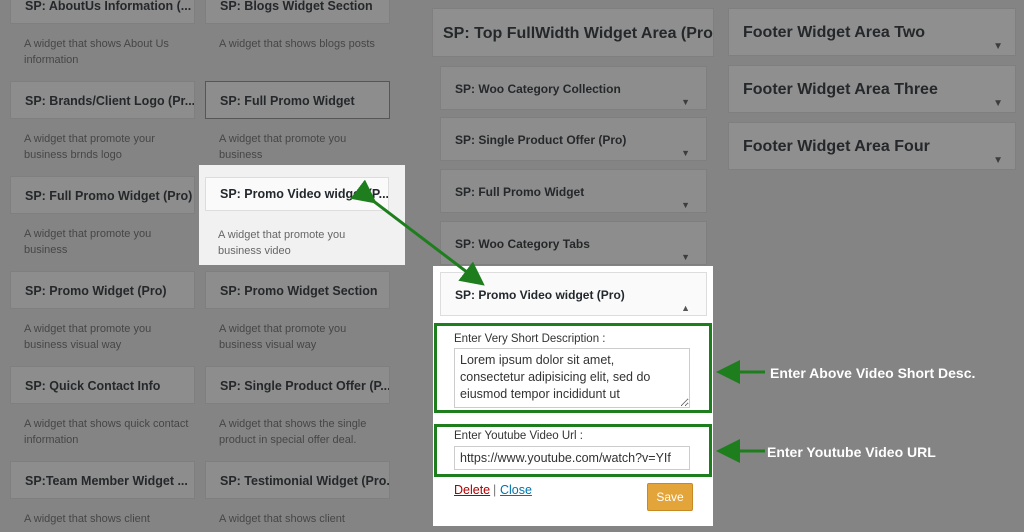  I want to click on drag-arrow, so click(417, 232).